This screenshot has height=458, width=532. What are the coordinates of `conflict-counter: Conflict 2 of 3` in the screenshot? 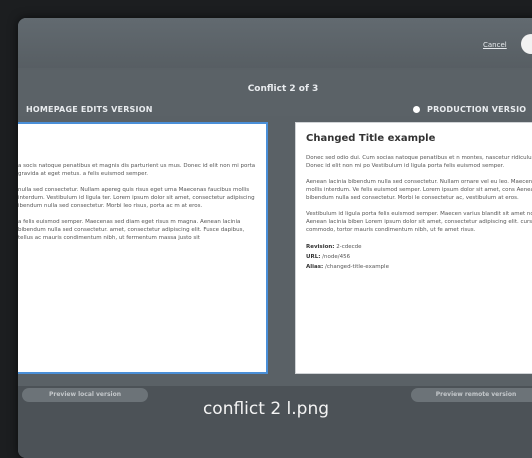 It's located at (283, 89).